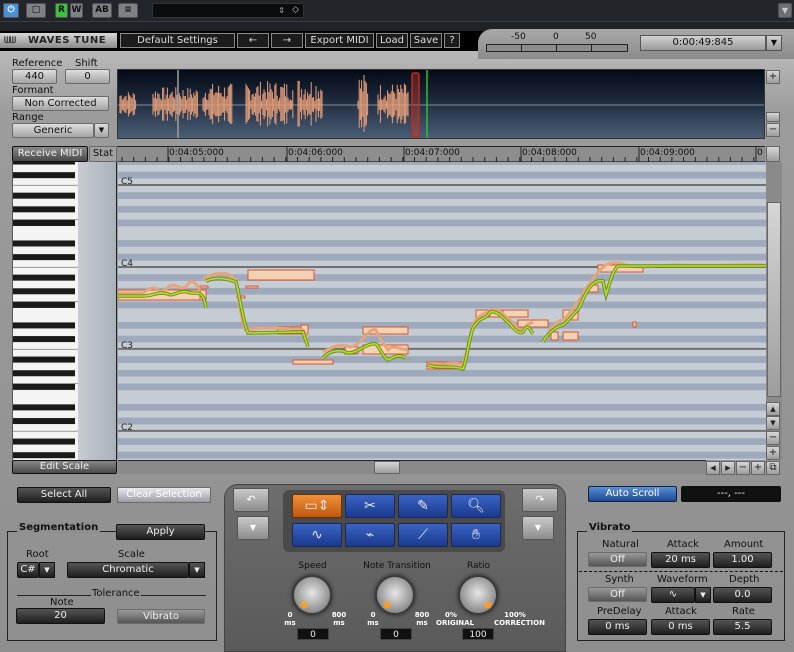 The width and height of the screenshot is (794, 652). What do you see at coordinates (317, 506) in the screenshot?
I see `segment-tool-button: ▭⇕` at bounding box center [317, 506].